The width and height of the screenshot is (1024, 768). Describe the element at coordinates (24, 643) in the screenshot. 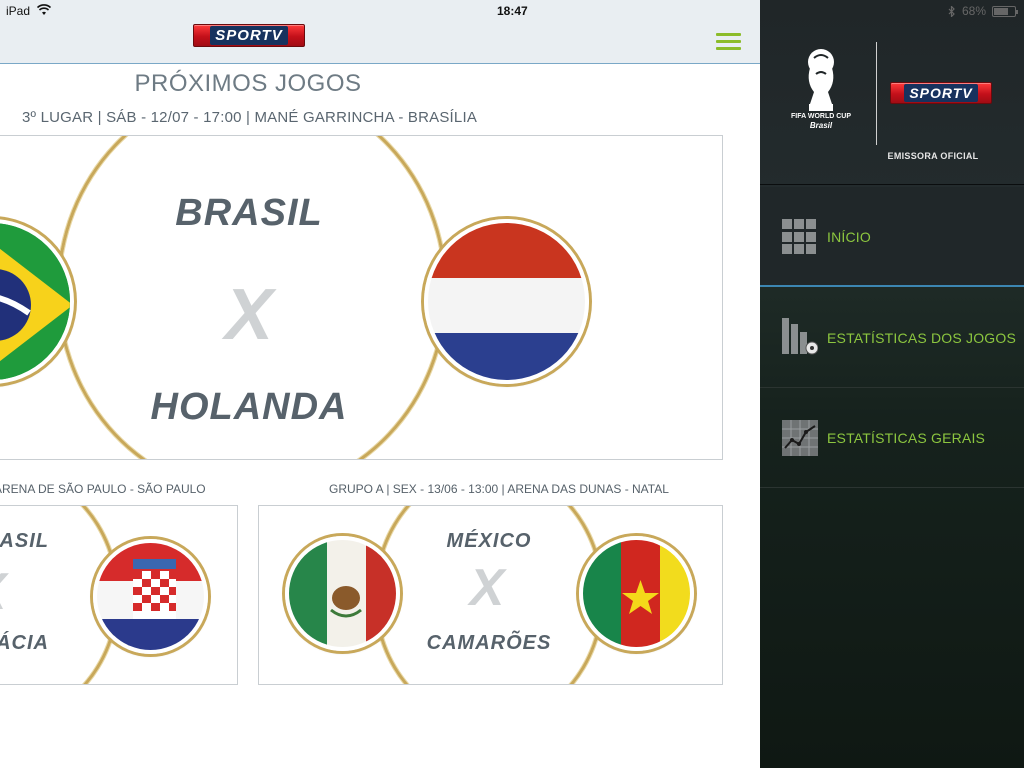

I see `away-team-name: CROÁCIA` at that location.